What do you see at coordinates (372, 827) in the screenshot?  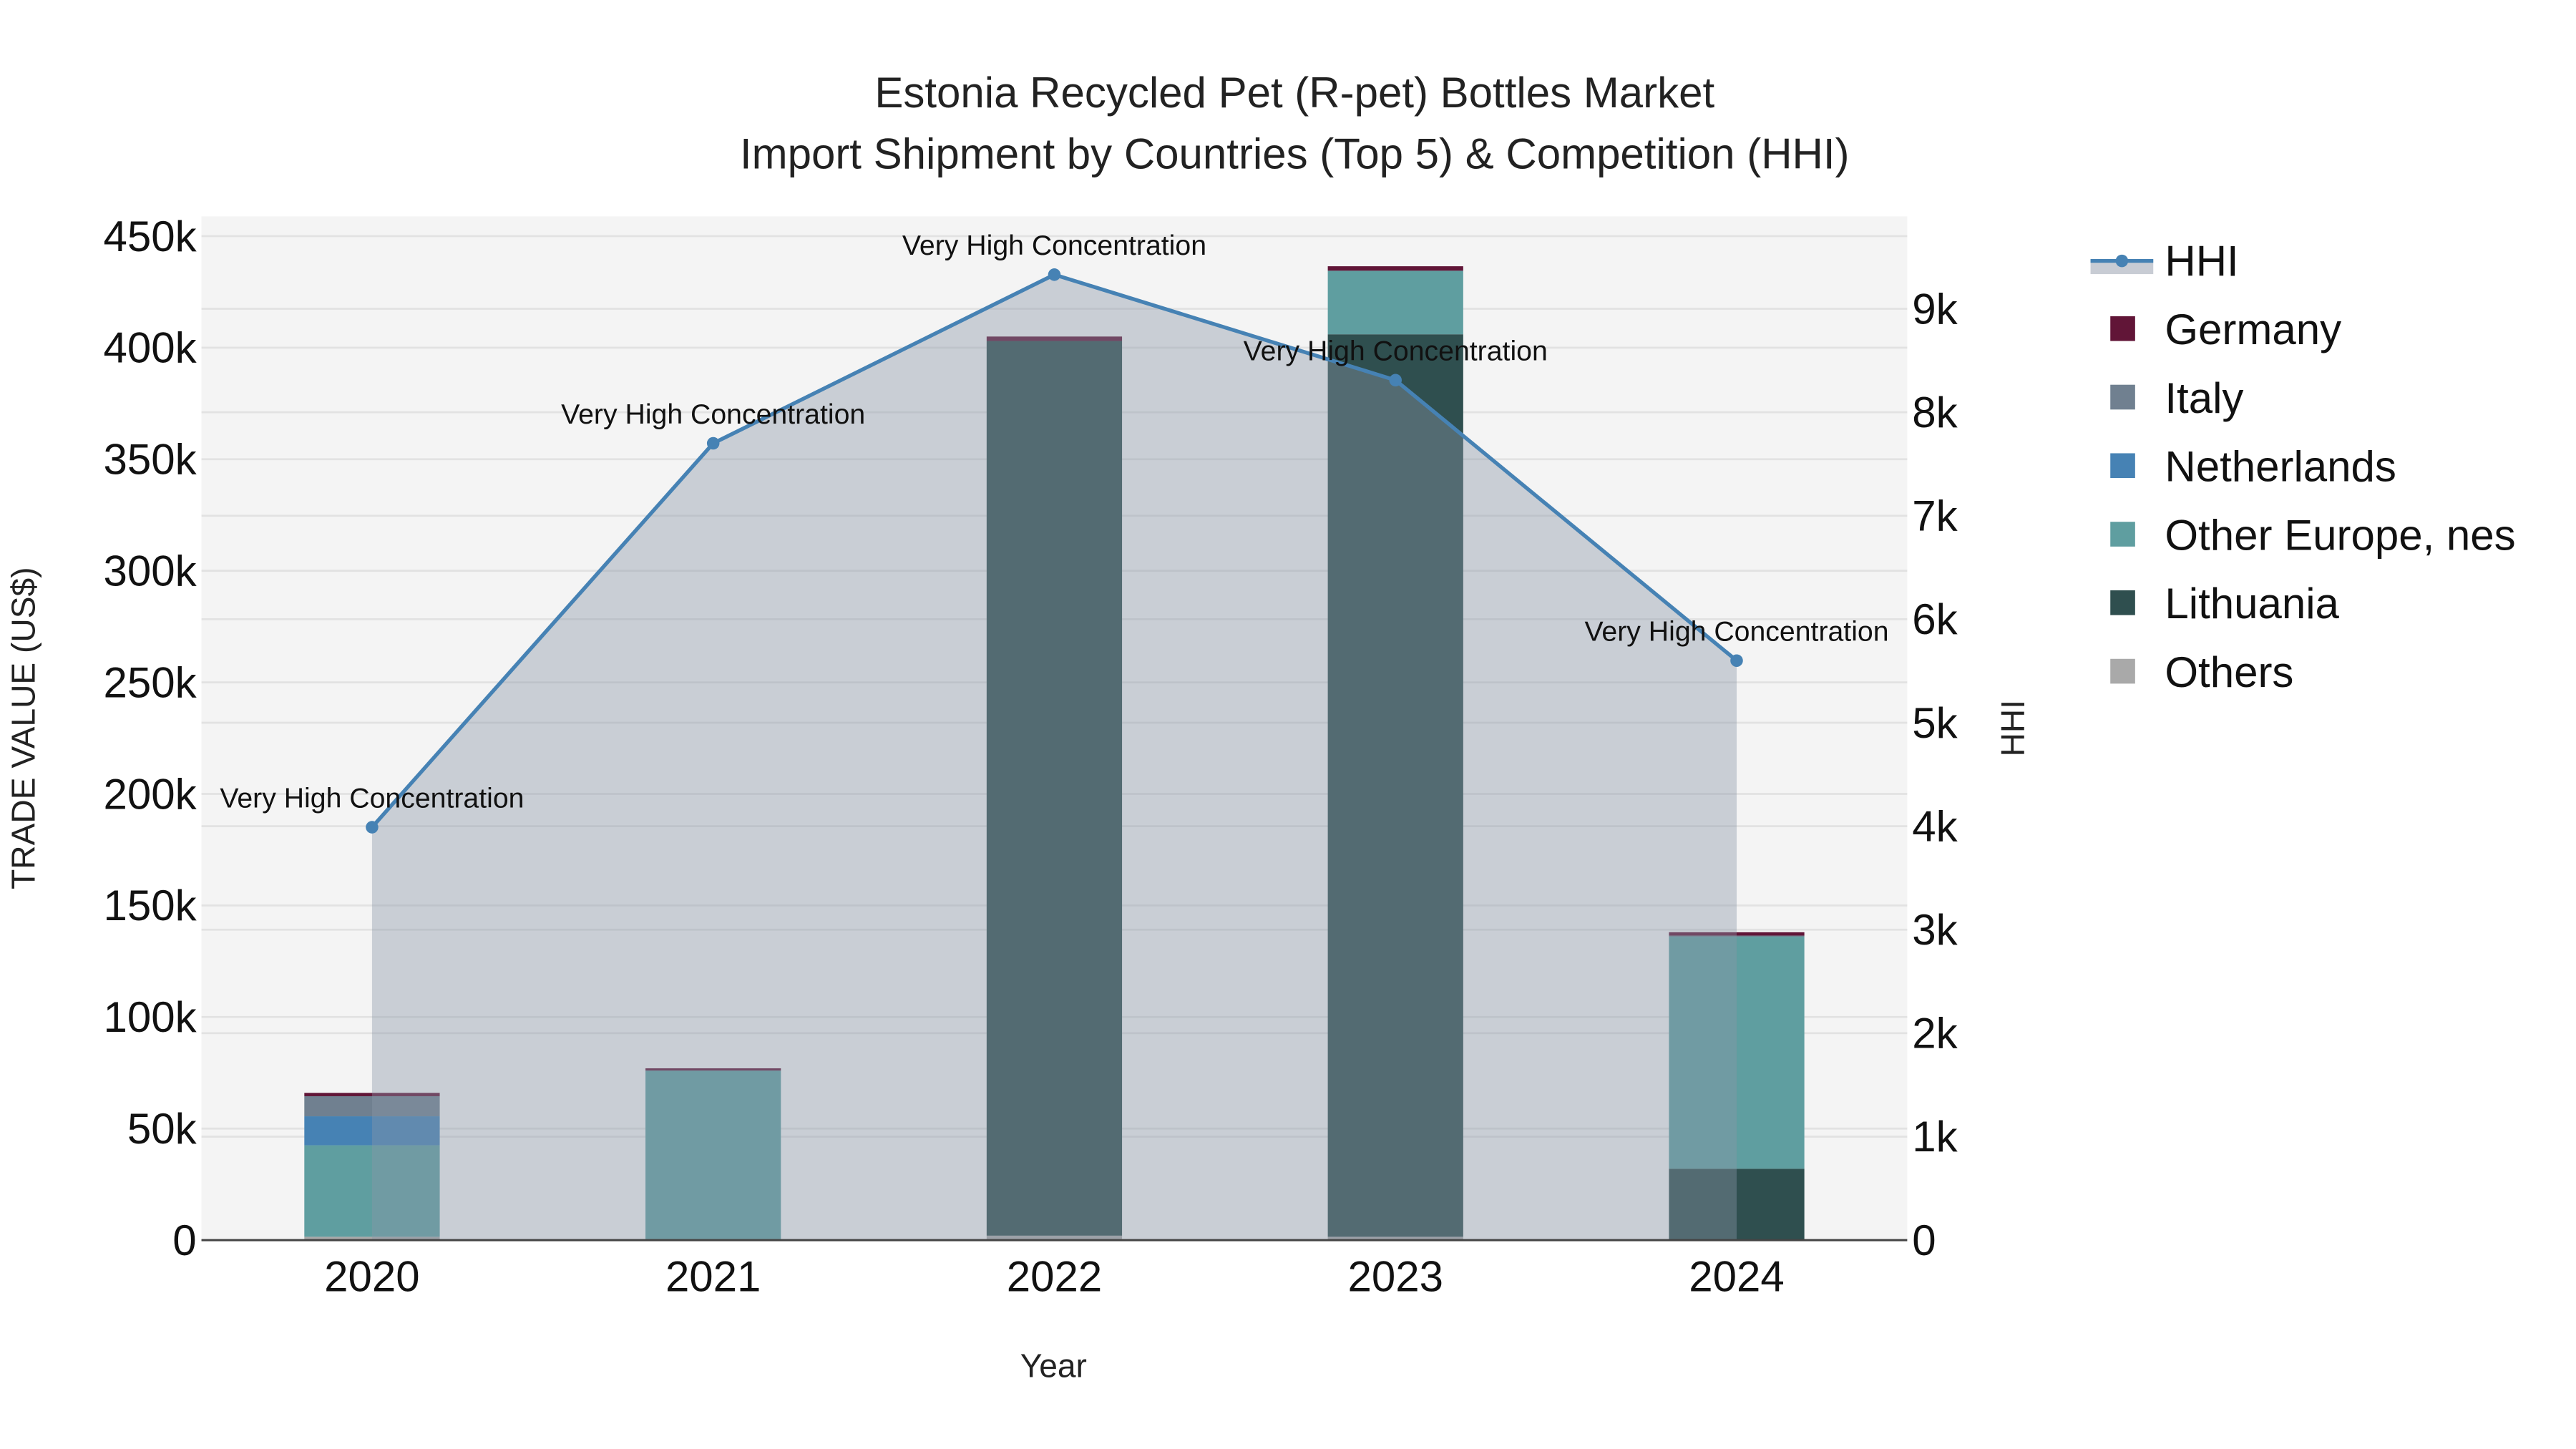 I see `hhi-point-2020` at bounding box center [372, 827].